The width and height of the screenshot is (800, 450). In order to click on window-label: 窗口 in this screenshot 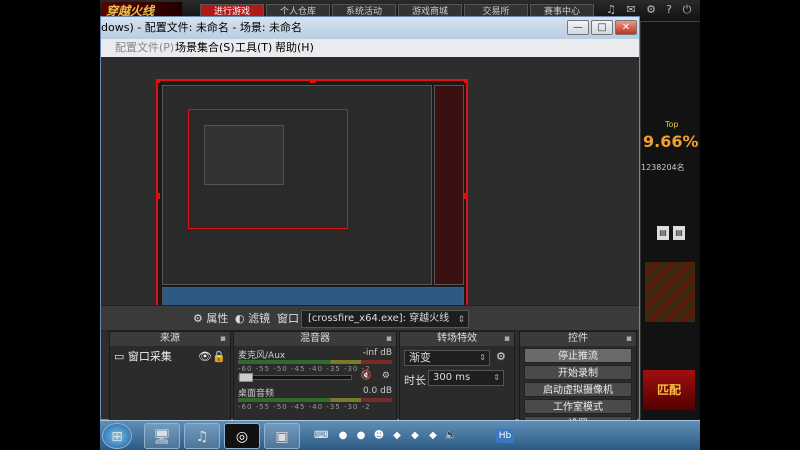, I will do `click(288, 318)`.